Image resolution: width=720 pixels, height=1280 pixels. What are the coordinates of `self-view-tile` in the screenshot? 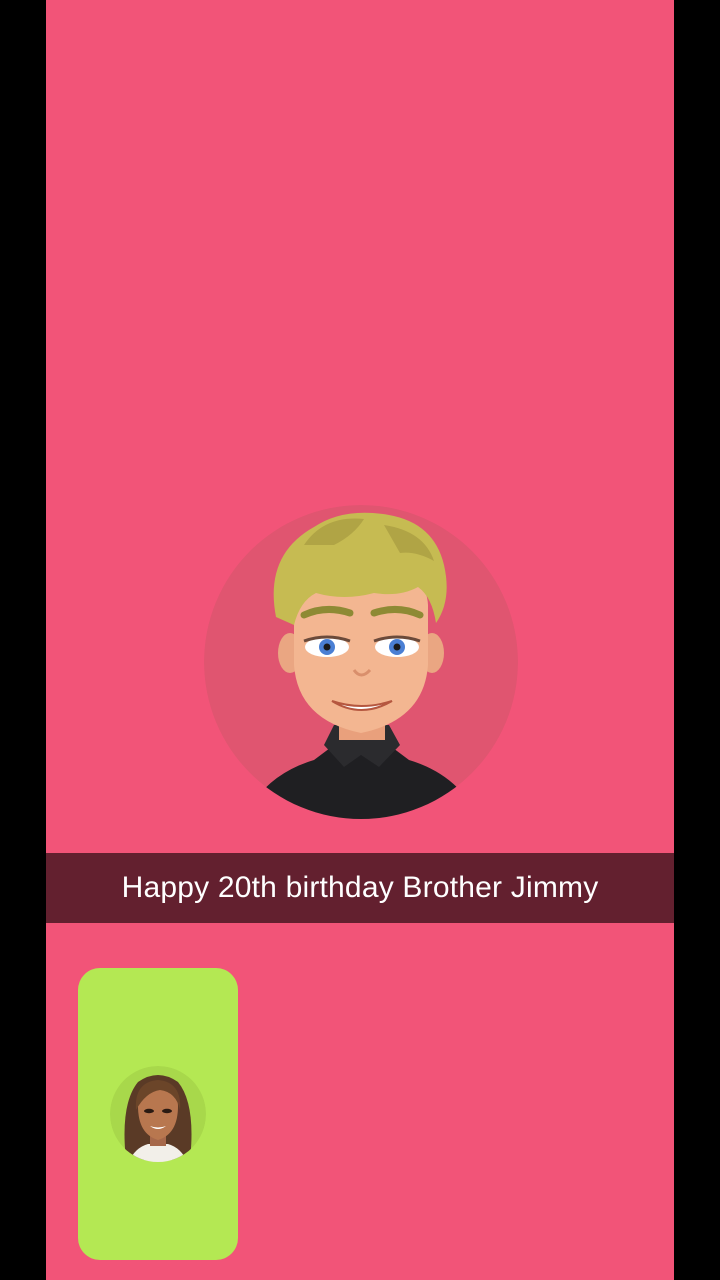 It's located at (158, 1114).